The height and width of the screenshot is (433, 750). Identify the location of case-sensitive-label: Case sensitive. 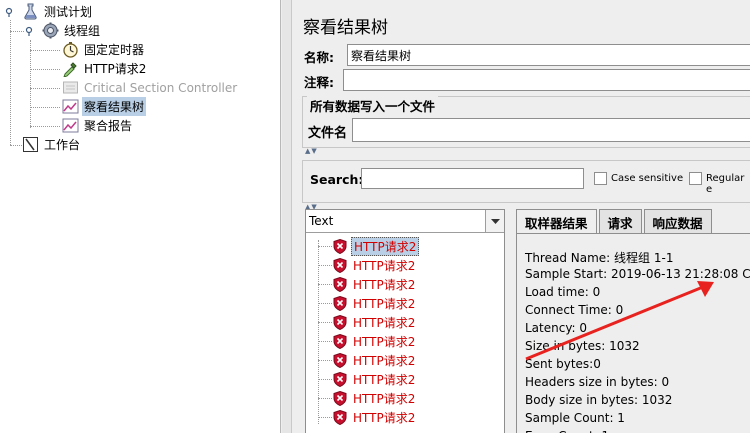
(647, 178).